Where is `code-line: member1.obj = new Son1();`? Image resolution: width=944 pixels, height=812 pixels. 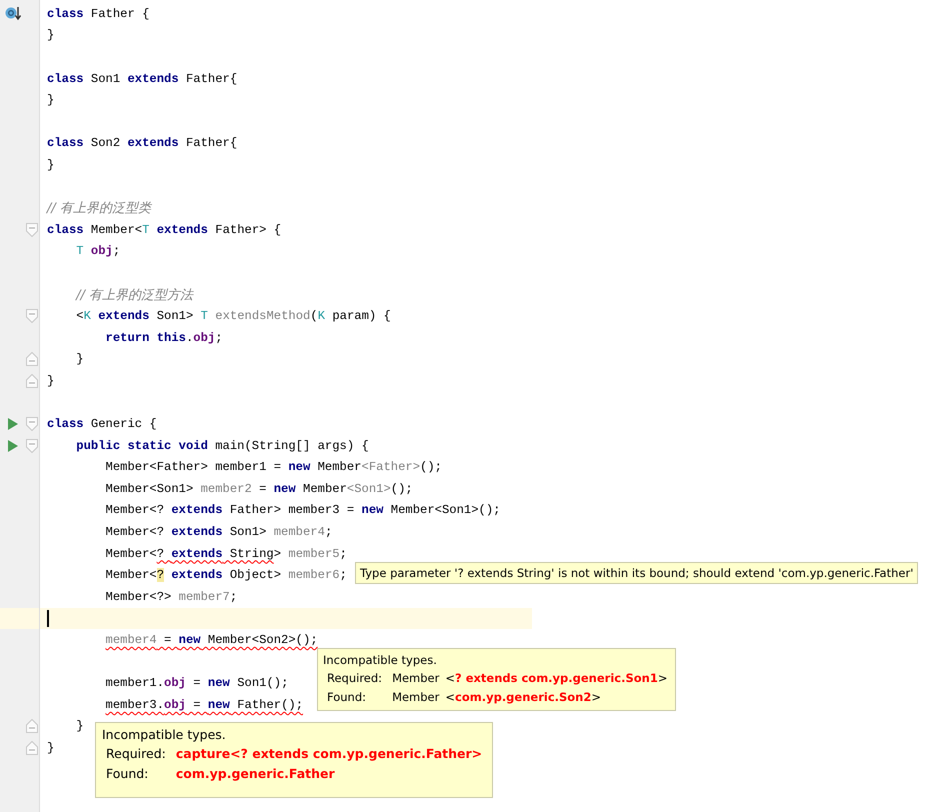
code-line: member1.obj = new Son1(); is located at coordinates (197, 683).